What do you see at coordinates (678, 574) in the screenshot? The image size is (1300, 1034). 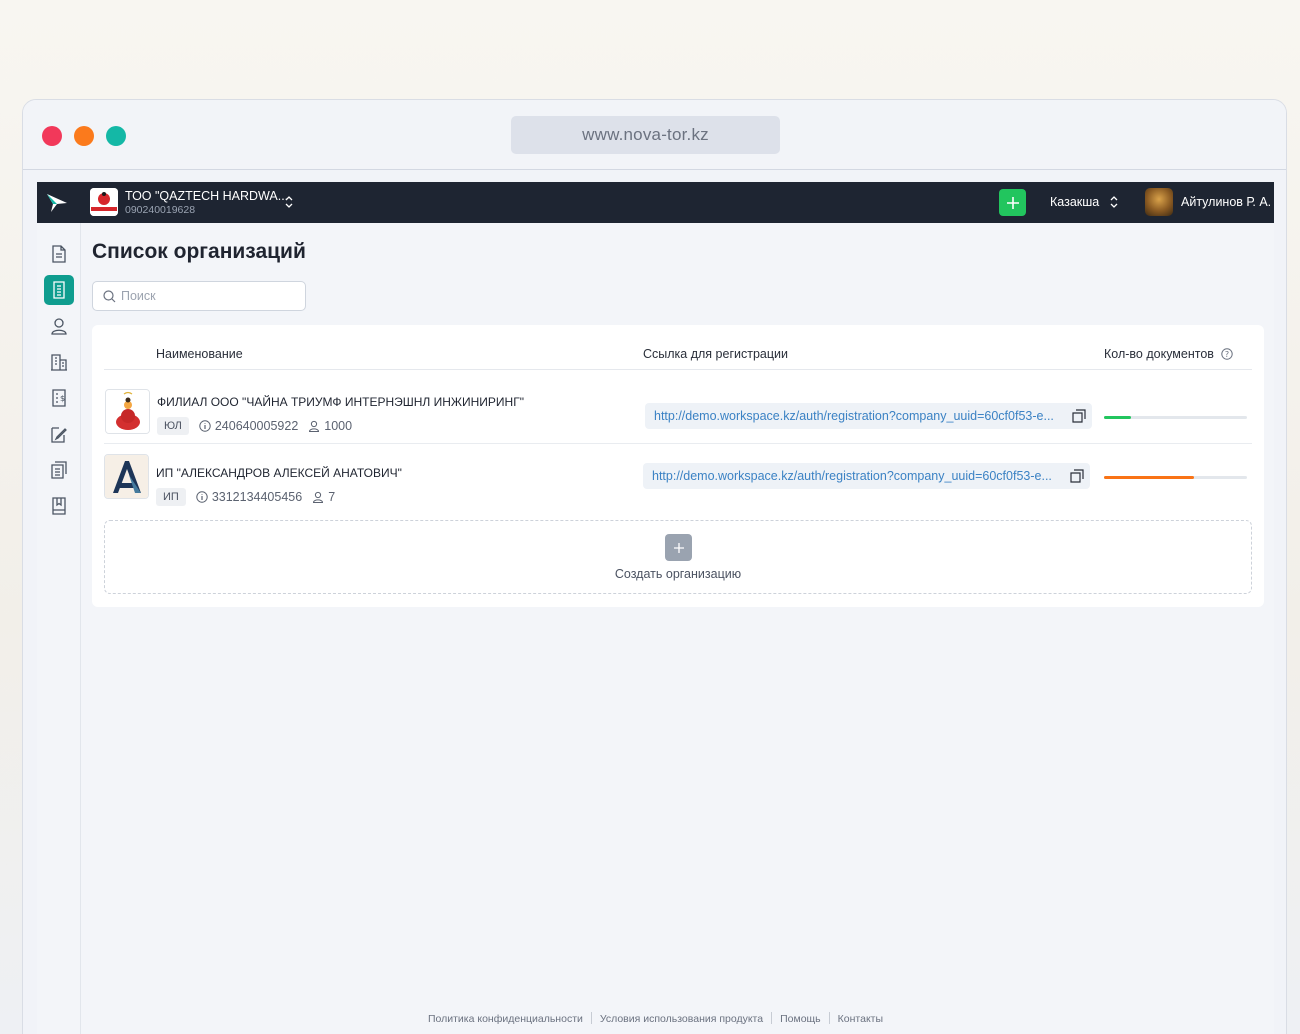 I see `create-organization-label: Создать организацию` at bounding box center [678, 574].